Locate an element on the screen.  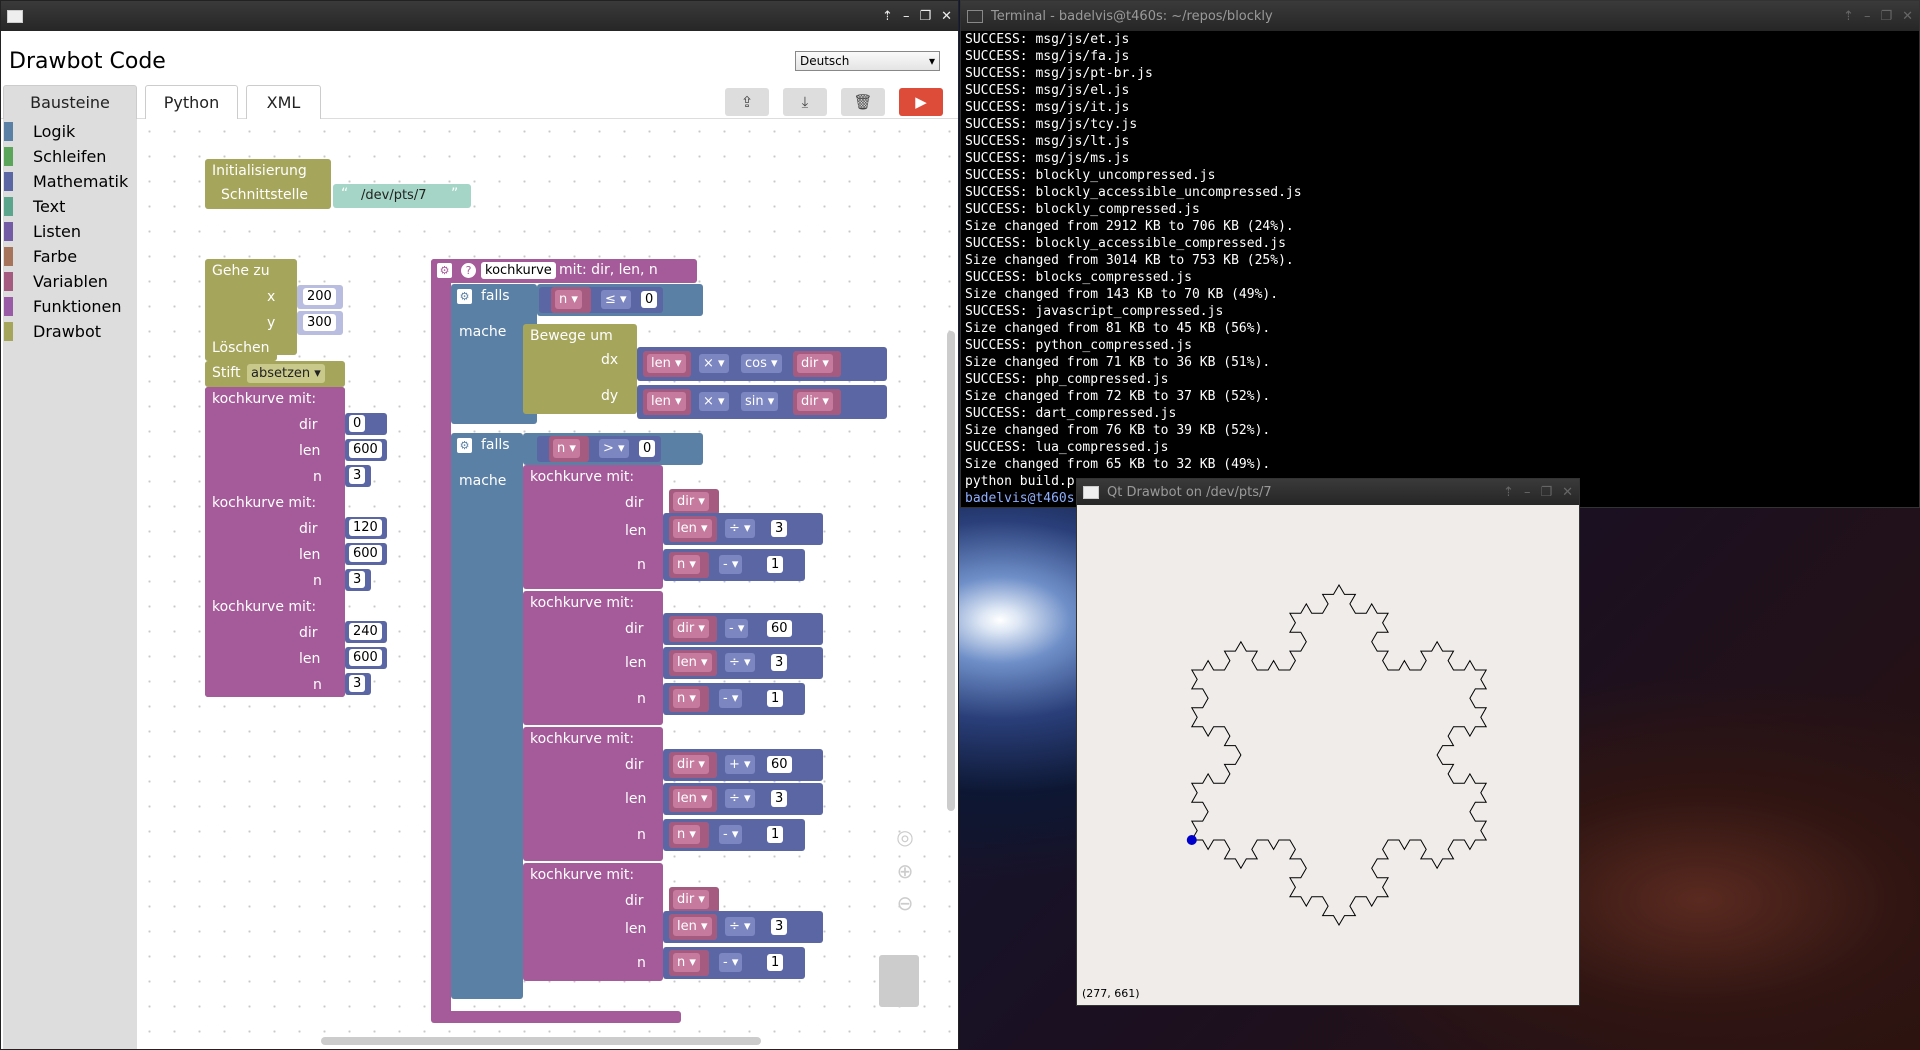
compare-le-block: n ▾ ≤ ▾ 0 is located at coordinates (601, 300).